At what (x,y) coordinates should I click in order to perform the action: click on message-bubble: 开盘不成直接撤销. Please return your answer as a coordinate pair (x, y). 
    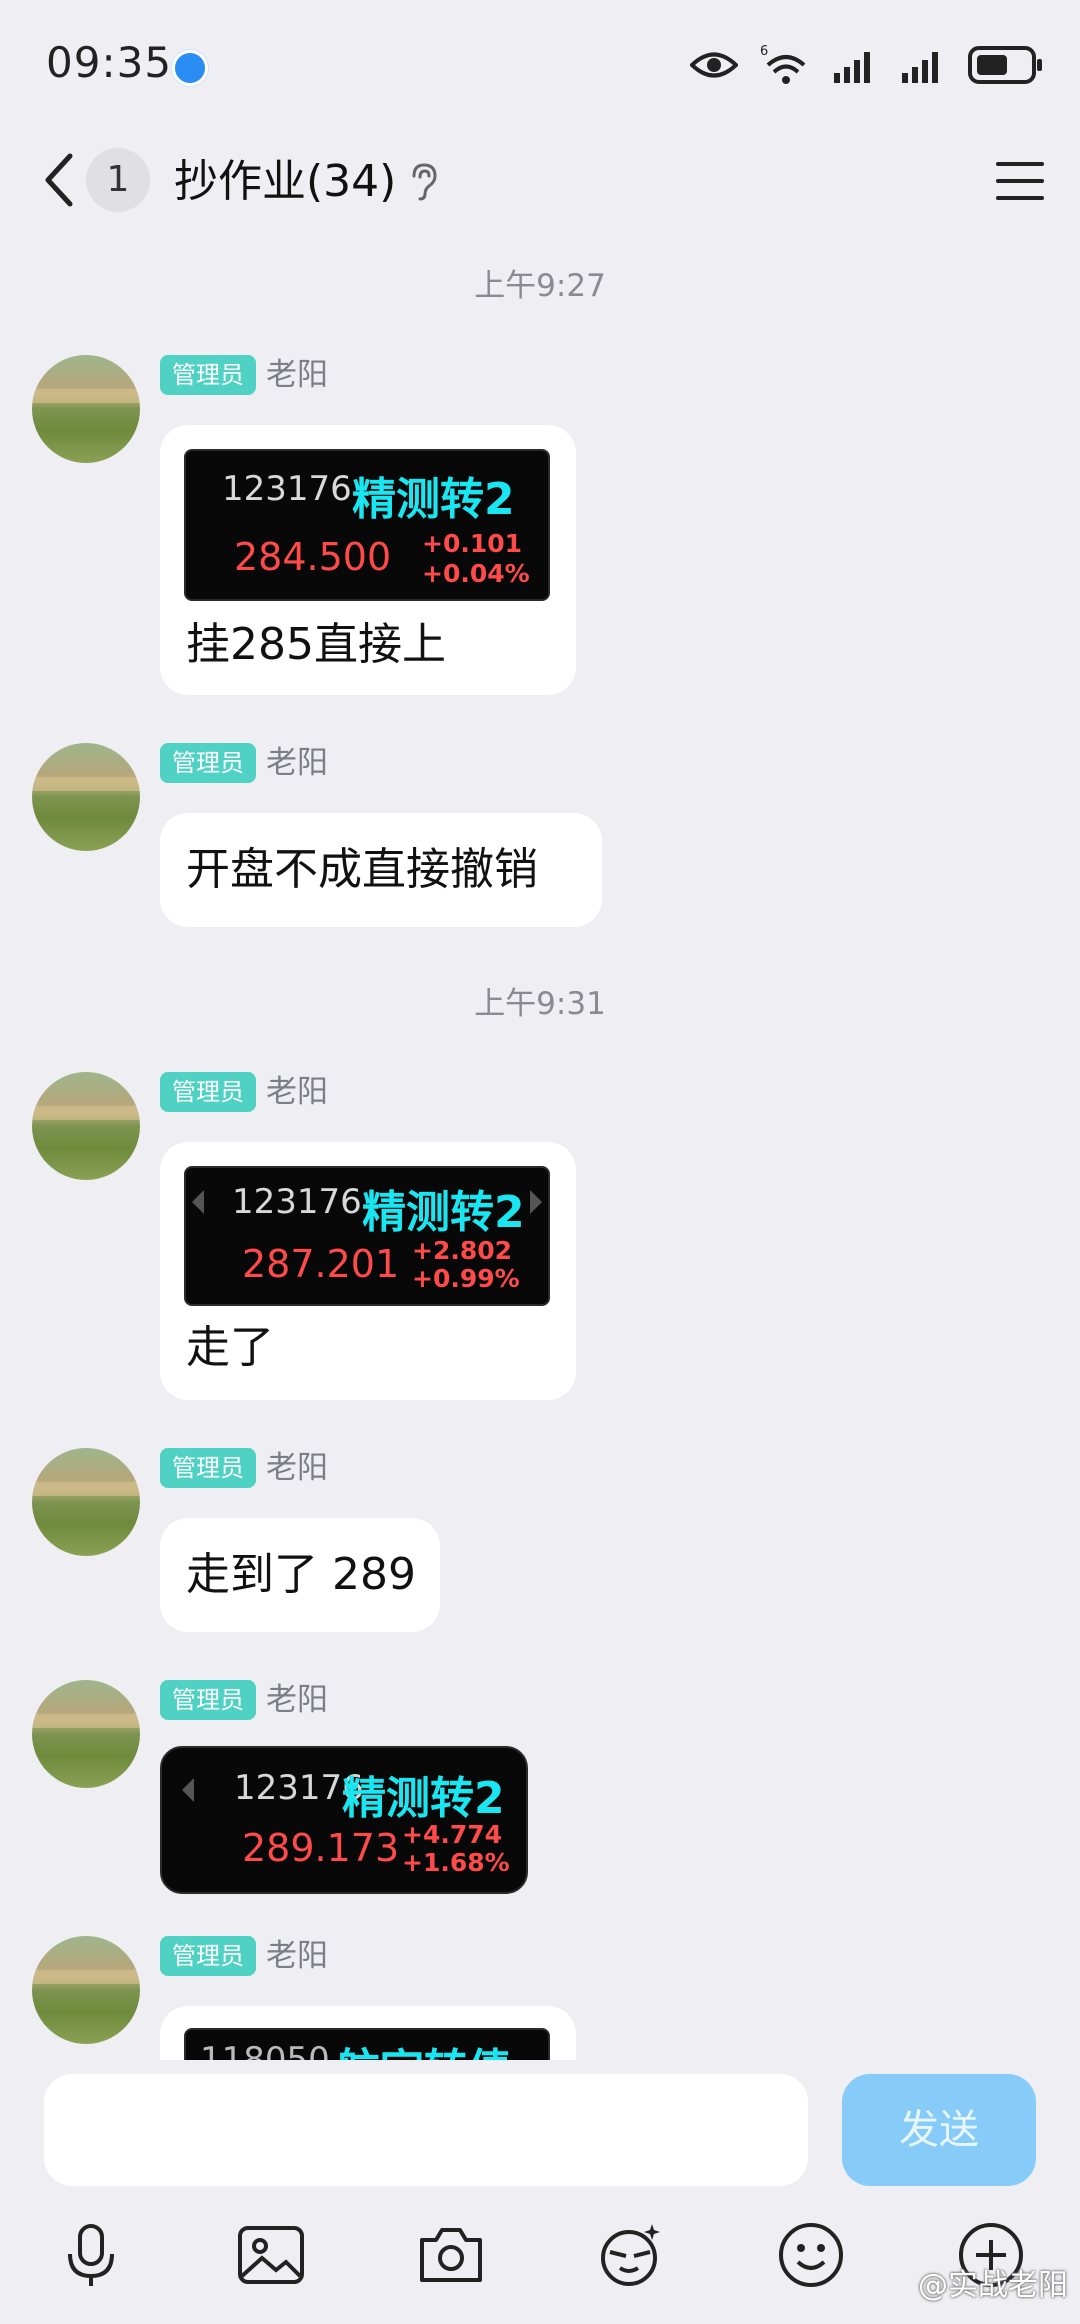
    Looking at the image, I should click on (381, 870).